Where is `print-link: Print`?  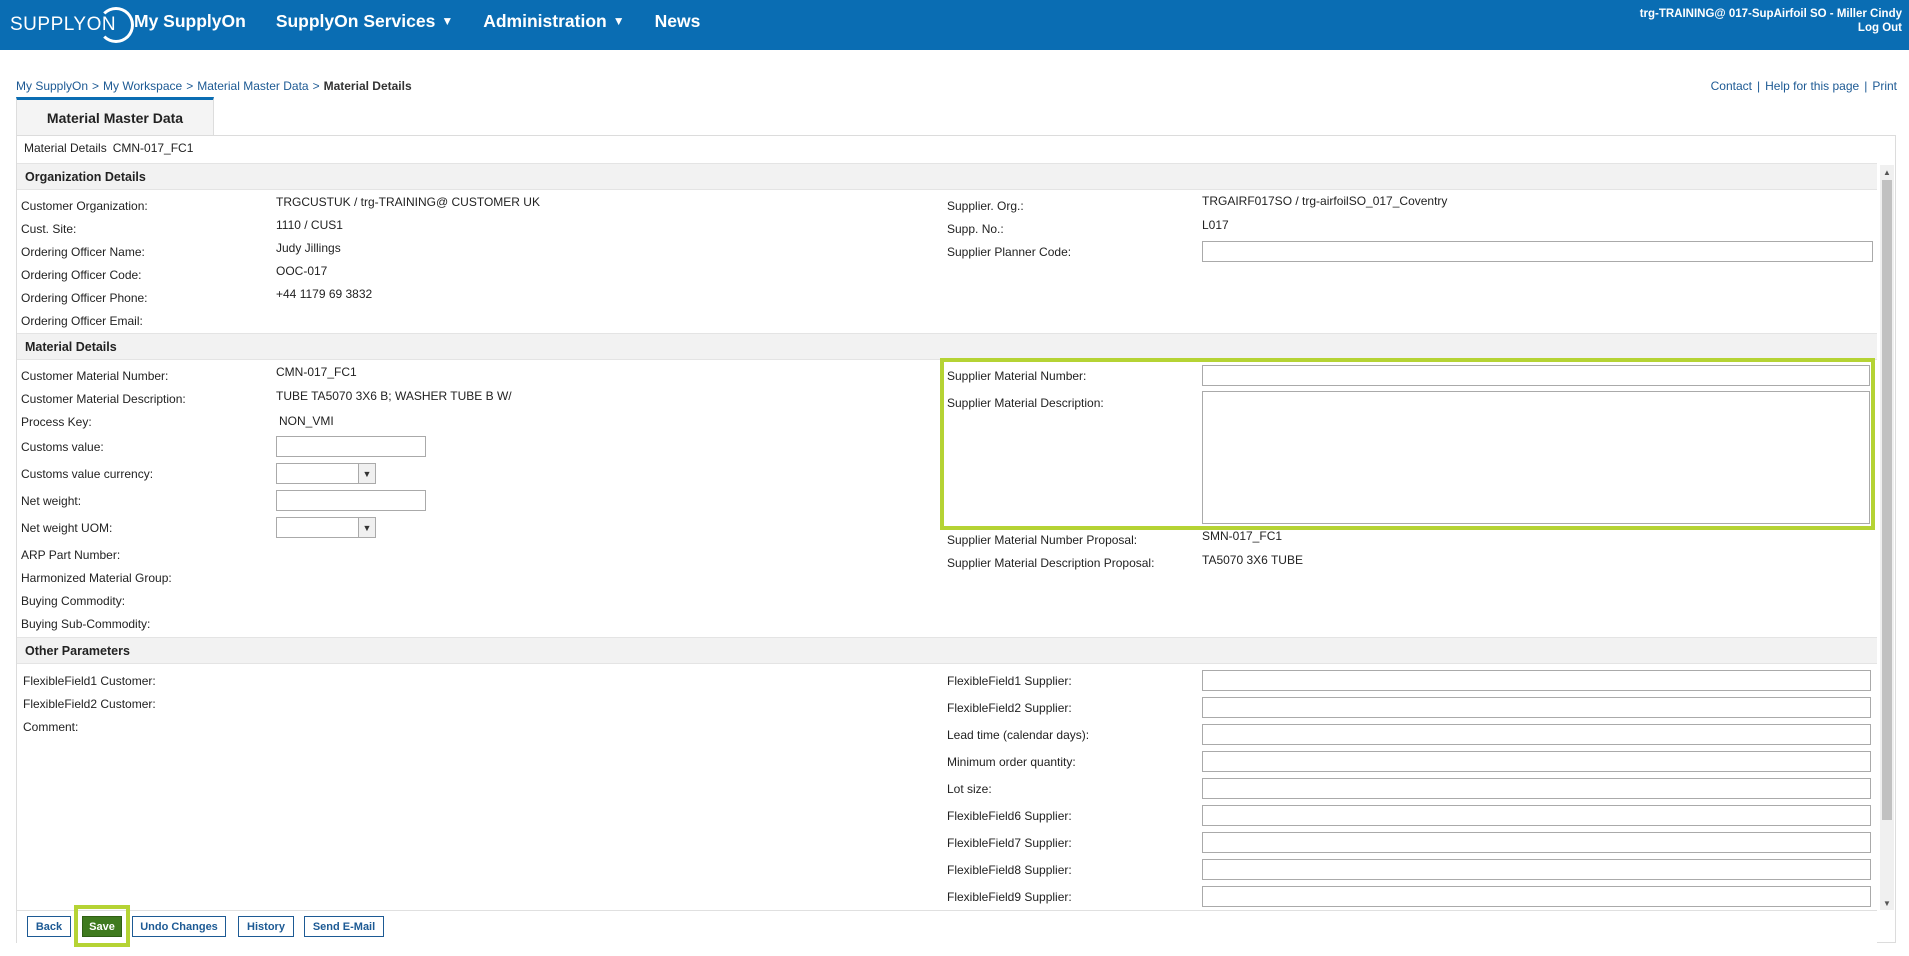 print-link: Print is located at coordinates (1884, 86).